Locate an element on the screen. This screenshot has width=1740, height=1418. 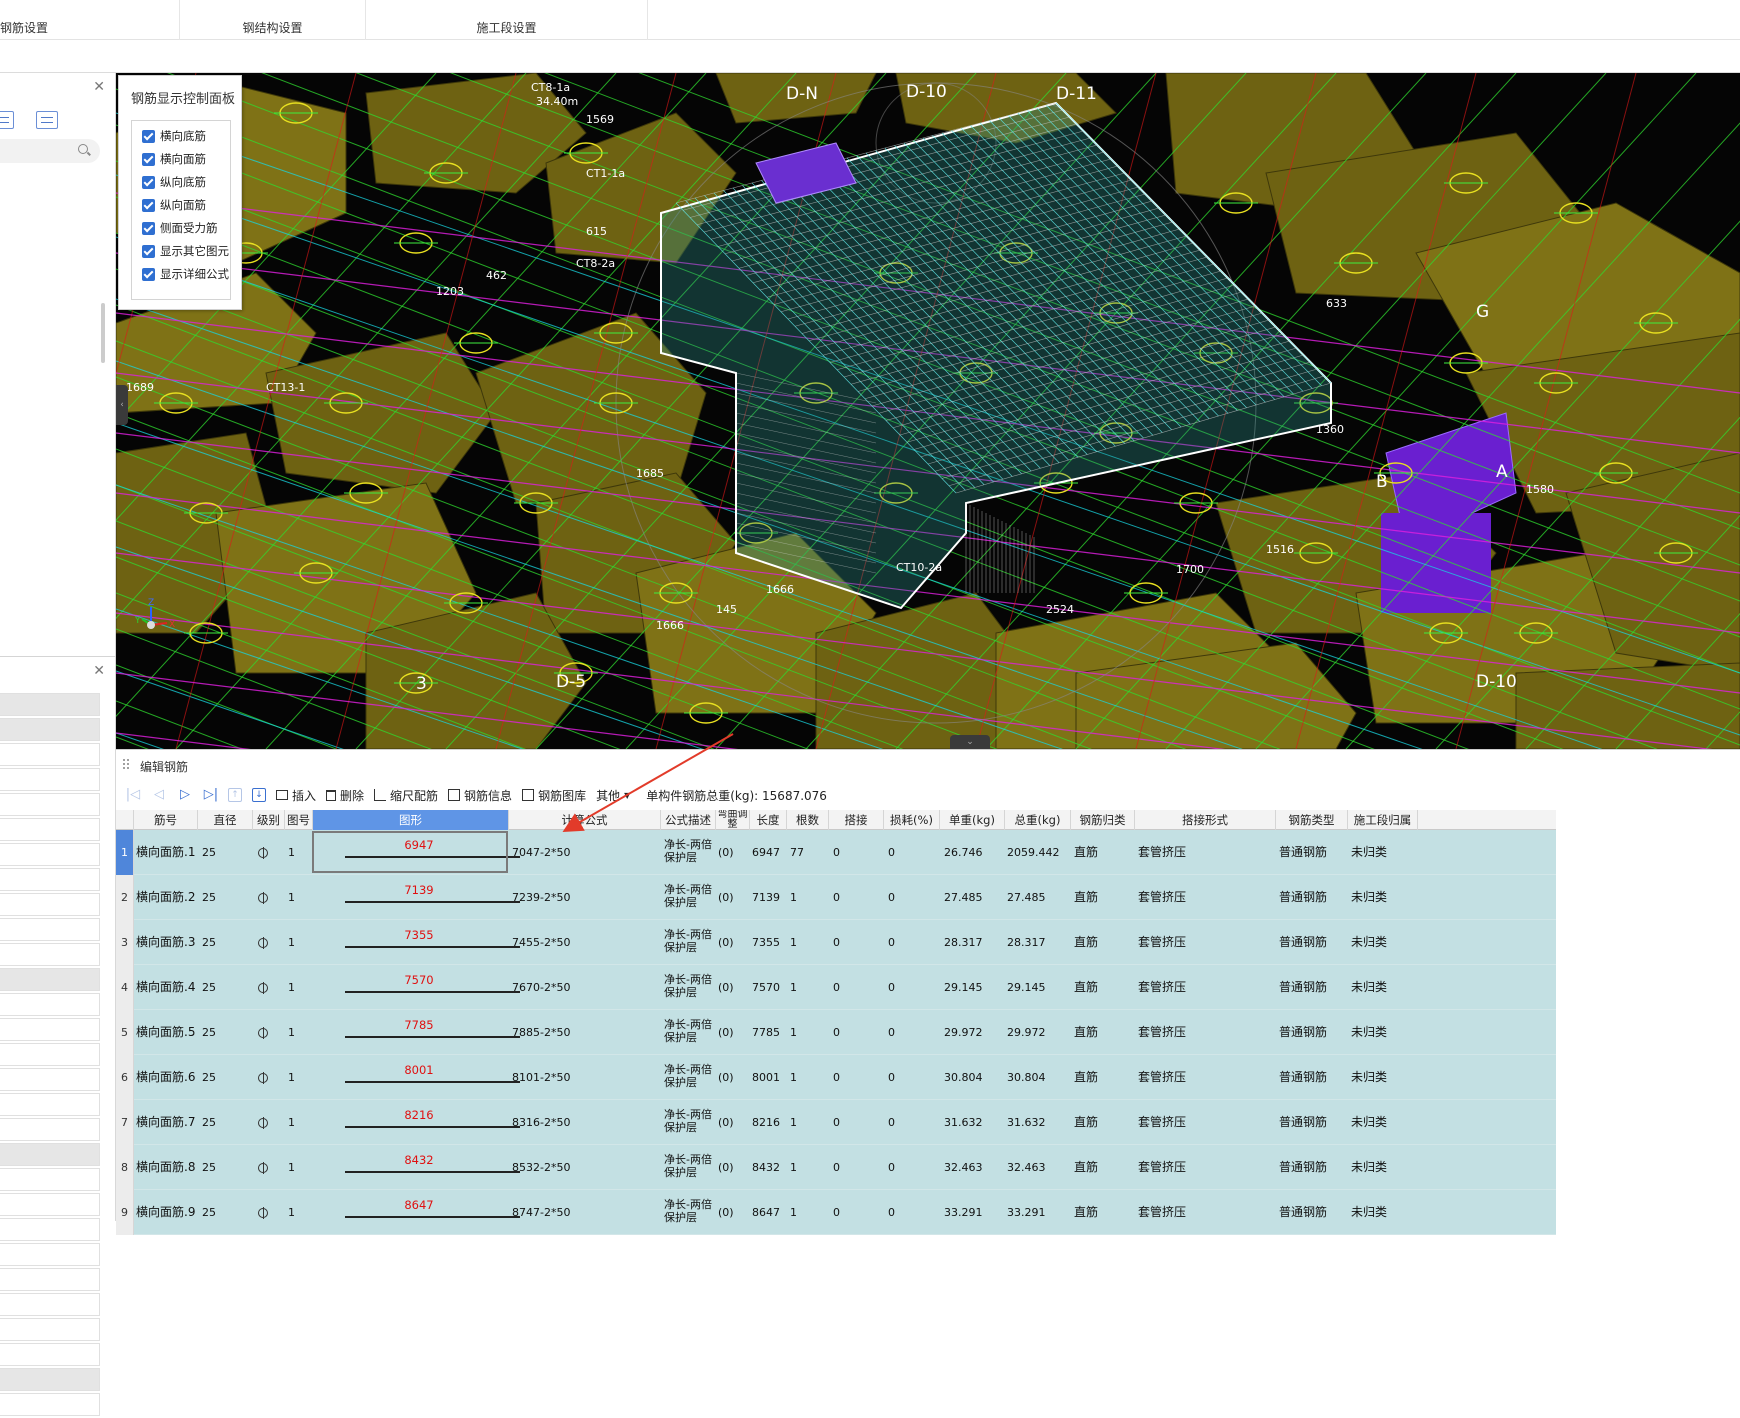
column-header-desc: 公式描述 is located at coordinates (688, 820).